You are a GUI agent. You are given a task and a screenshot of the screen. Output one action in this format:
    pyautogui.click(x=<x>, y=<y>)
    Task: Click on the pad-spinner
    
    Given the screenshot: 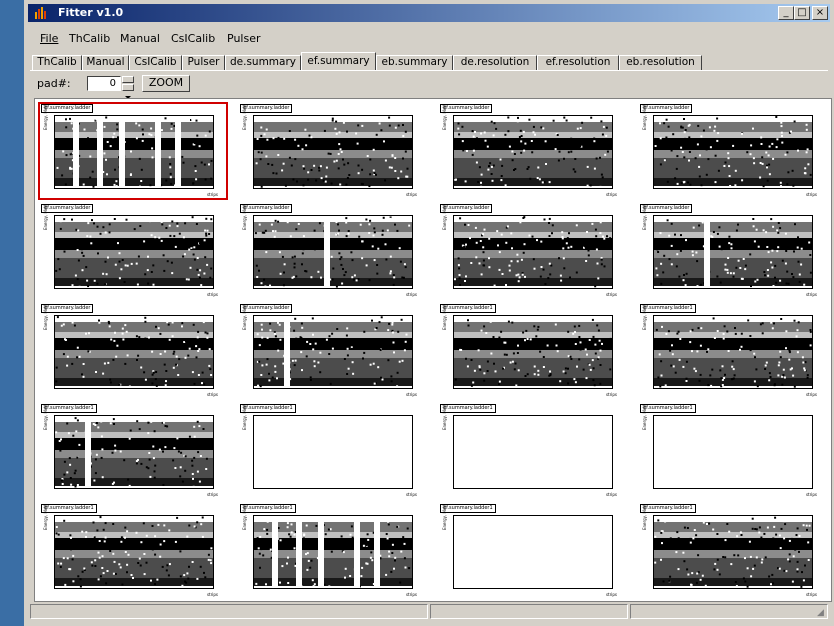 What is the action you would take?
    pyautogui.click(x=128, y=87)
    